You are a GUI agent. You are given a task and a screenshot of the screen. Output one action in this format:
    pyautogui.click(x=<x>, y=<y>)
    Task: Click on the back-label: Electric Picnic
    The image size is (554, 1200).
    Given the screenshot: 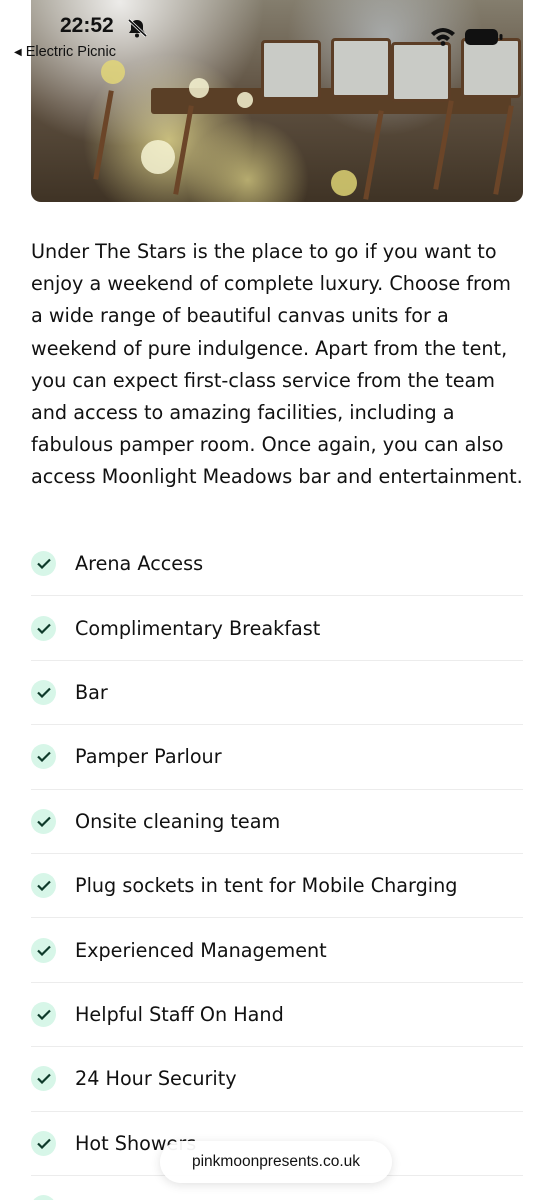 What is the action you would take?
    pyautogui.click(x=70, y=52)
    